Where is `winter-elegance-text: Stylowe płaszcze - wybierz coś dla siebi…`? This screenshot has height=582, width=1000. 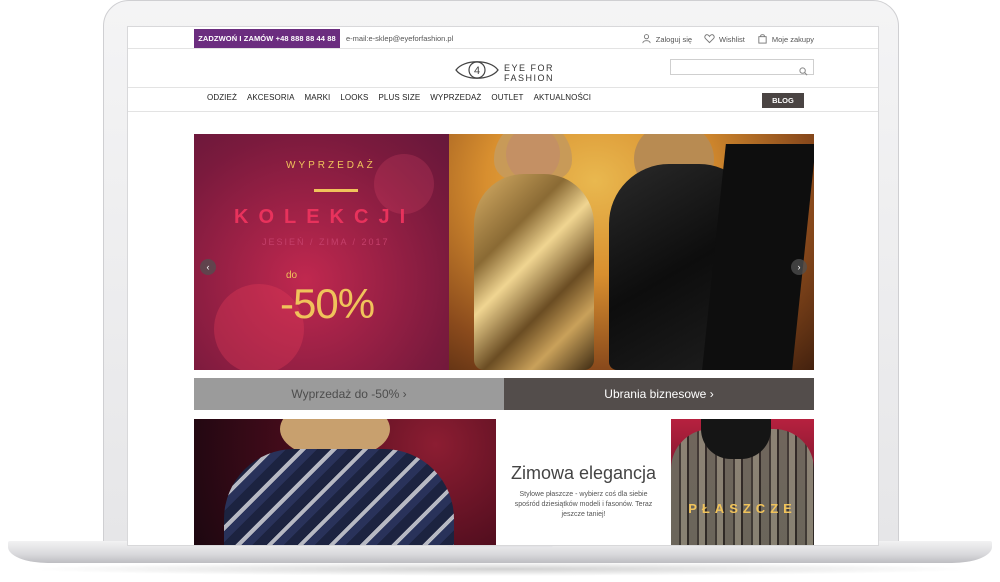 winter-elegance-text: Stylowe płaszcze - wybierz coś dla siebi… is located at coordinates (583, 504).